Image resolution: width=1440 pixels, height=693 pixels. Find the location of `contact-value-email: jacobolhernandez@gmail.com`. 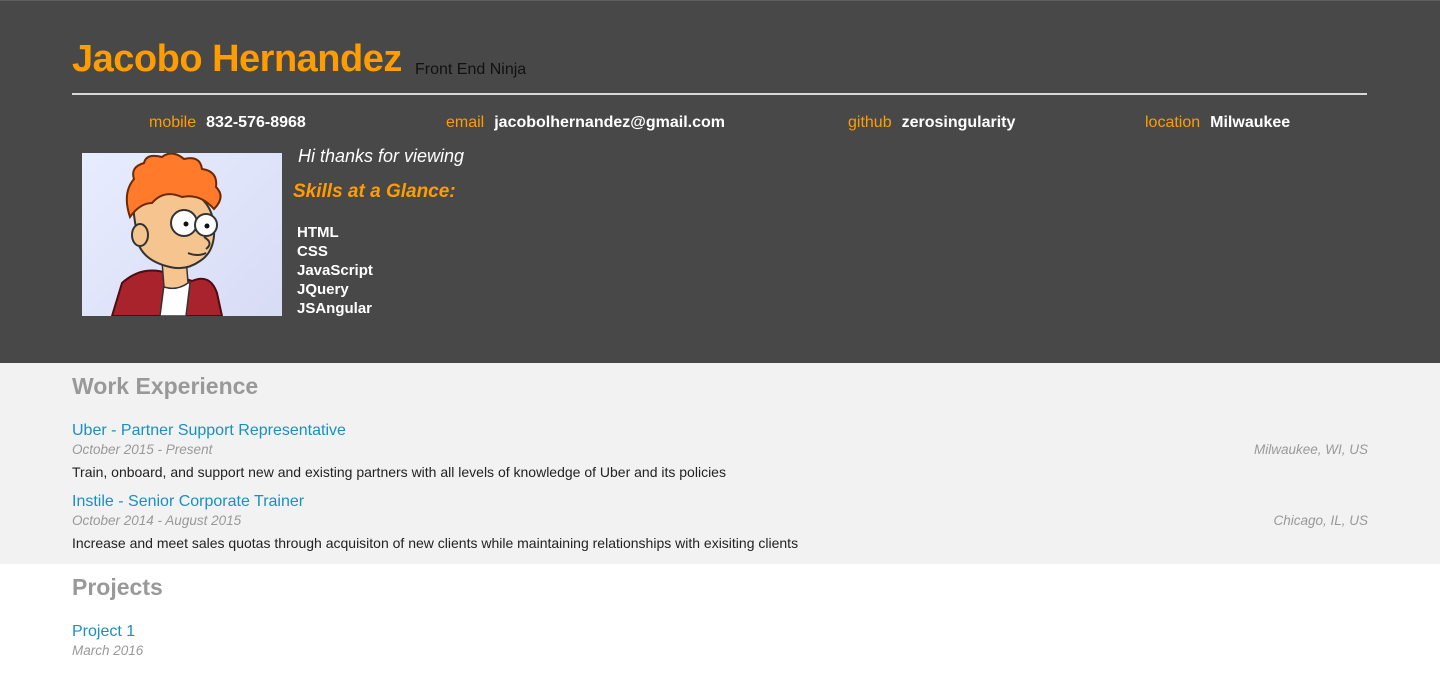

contact-value-email: jacobolhernandez@gmail.com is located at coordinates (609, 122).